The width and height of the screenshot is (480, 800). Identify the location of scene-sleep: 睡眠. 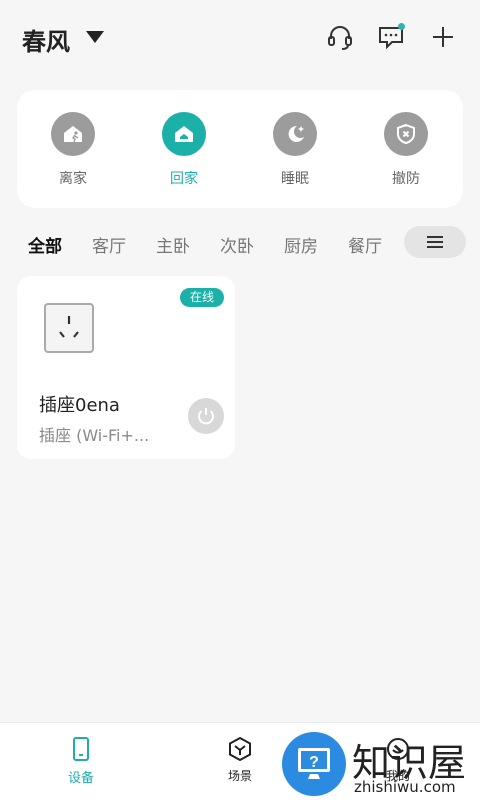
(295, 150).